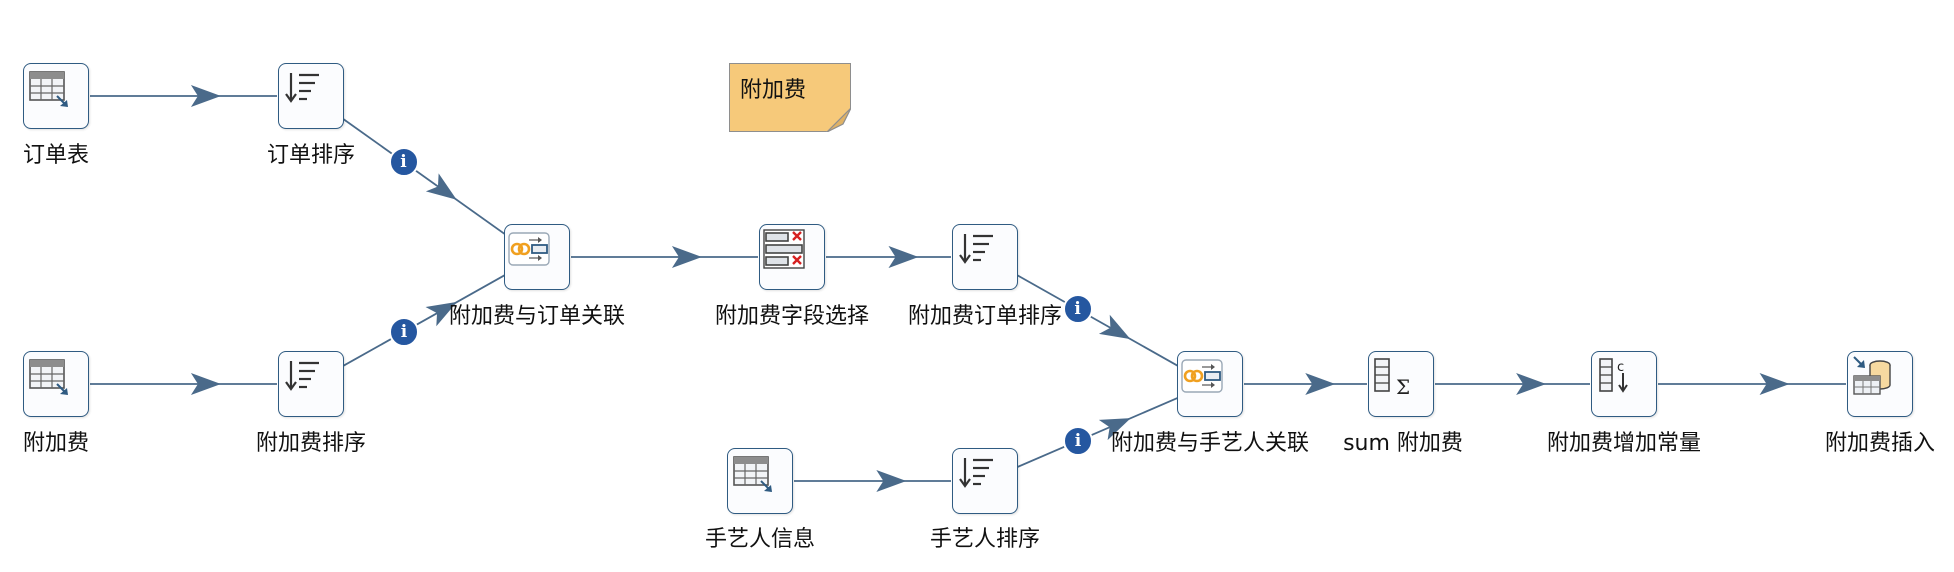 The height and width of the screenshot is (572, 1954). I want to click on step-surcharge-order-sort, so click(985, 257).